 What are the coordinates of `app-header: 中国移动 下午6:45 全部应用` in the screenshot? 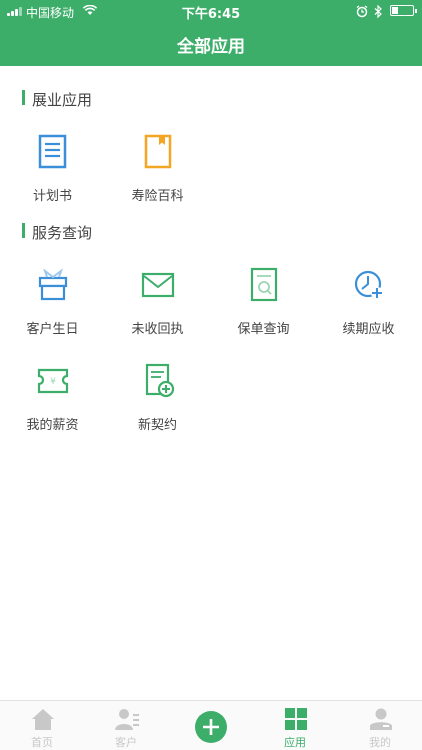 It's located at (211, 33).